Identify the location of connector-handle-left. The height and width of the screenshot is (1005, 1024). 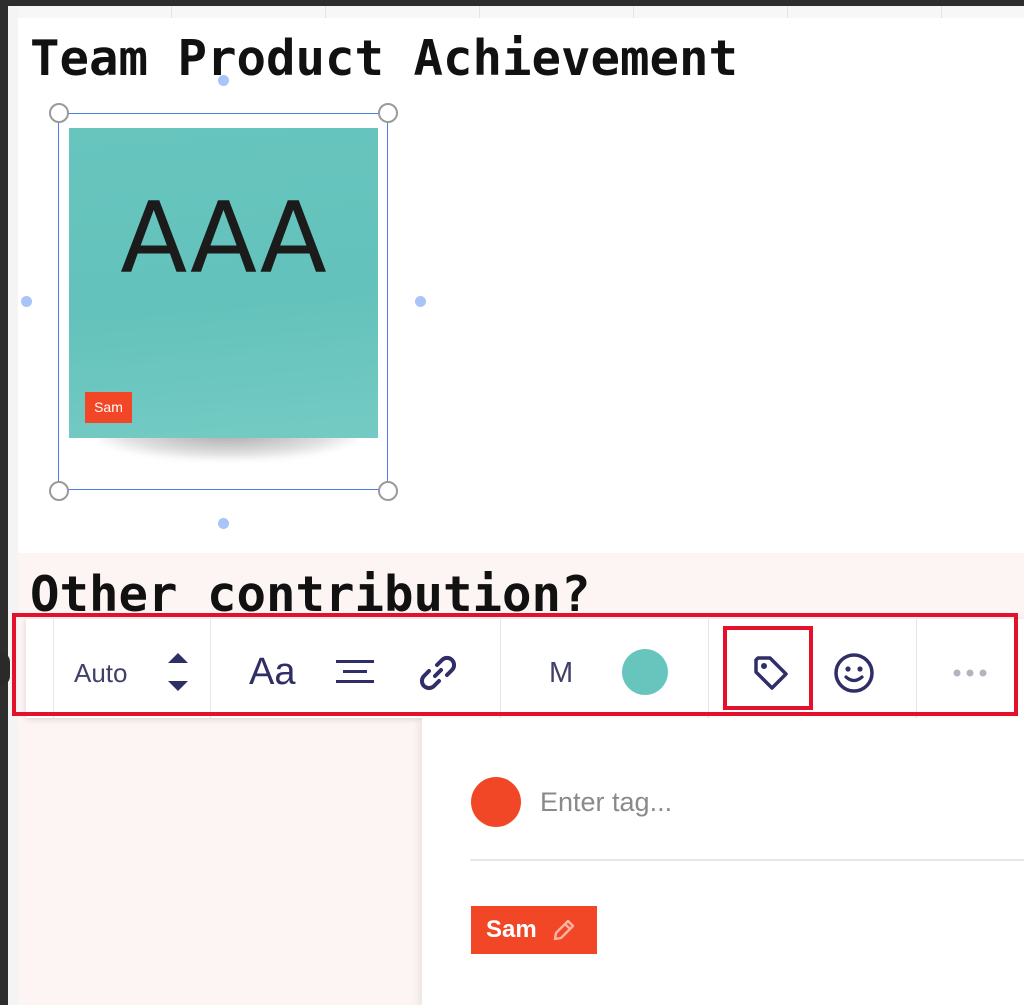
(26, 301).